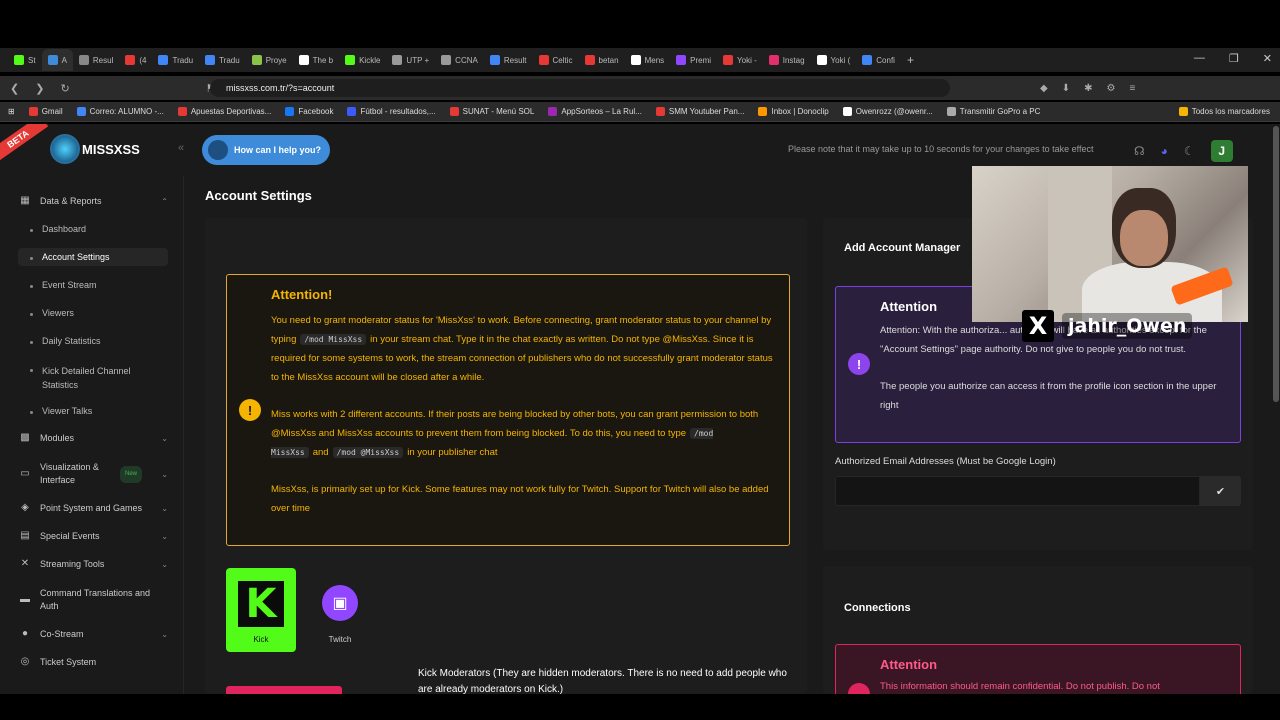  Describe the element at coordinates (602, 60) in the screenshot. I see `browser-tab: betan` at that location.